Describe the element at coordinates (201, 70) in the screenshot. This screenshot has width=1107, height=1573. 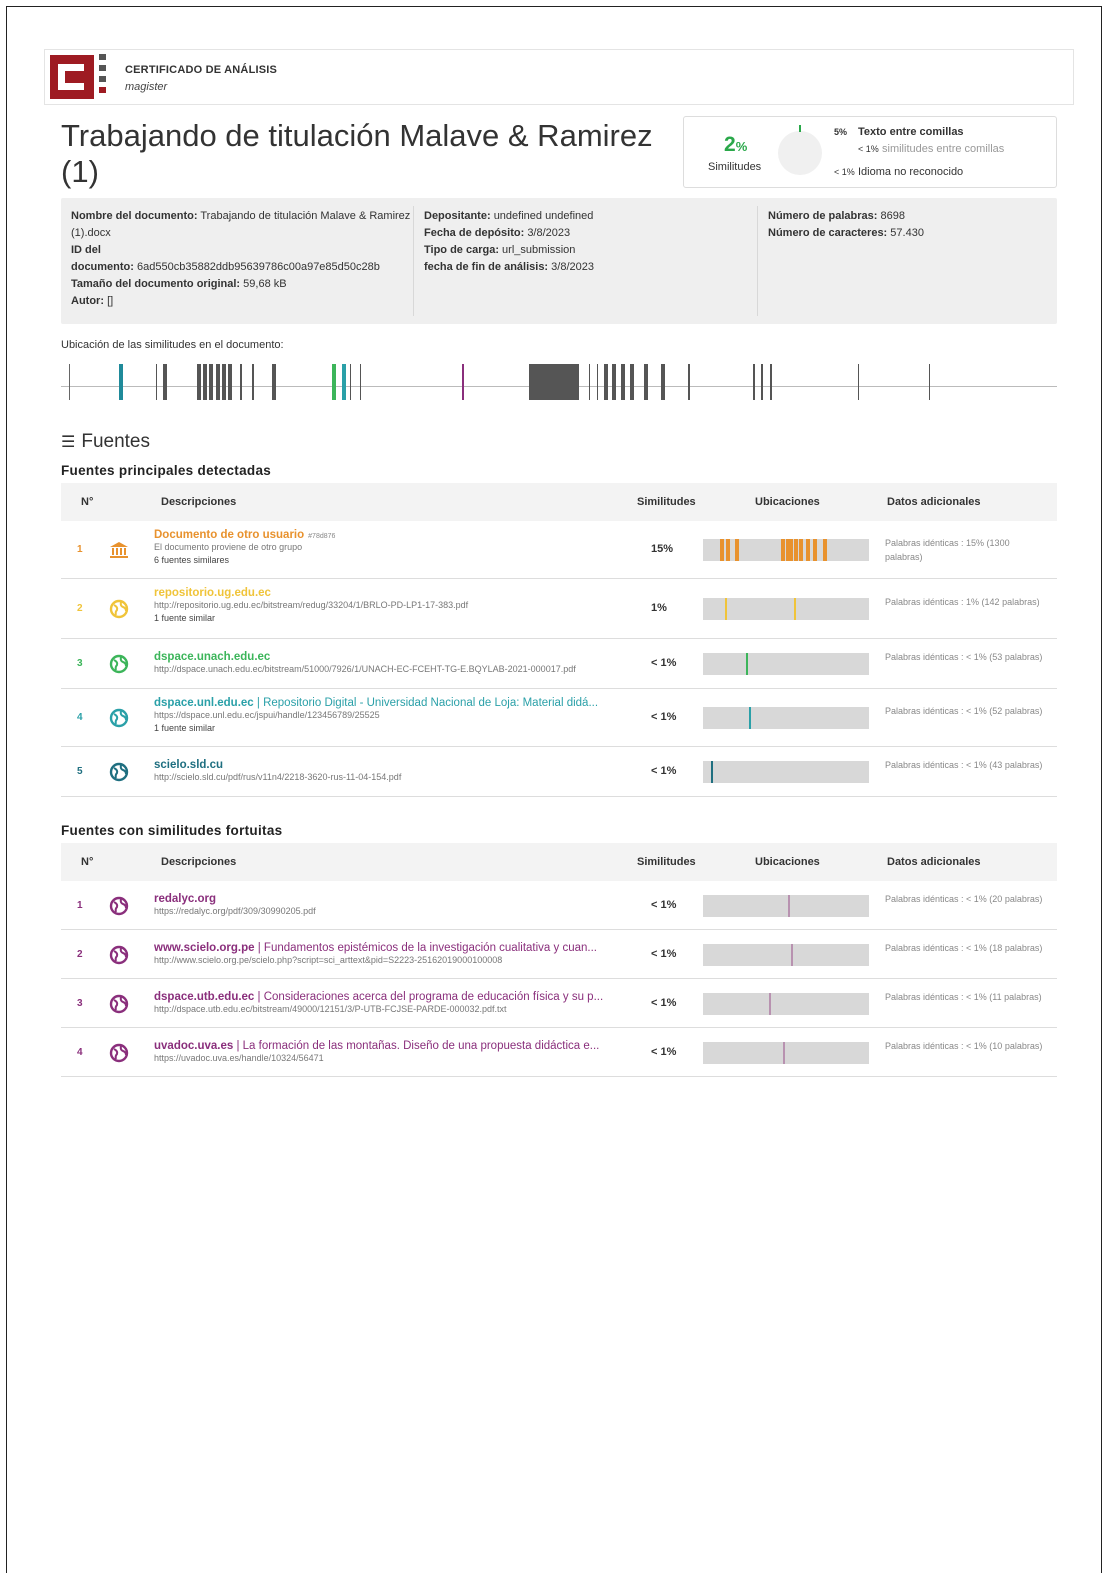
I see `certificate-title: CERTIFICADO DE ANÁLISIS` at that location.